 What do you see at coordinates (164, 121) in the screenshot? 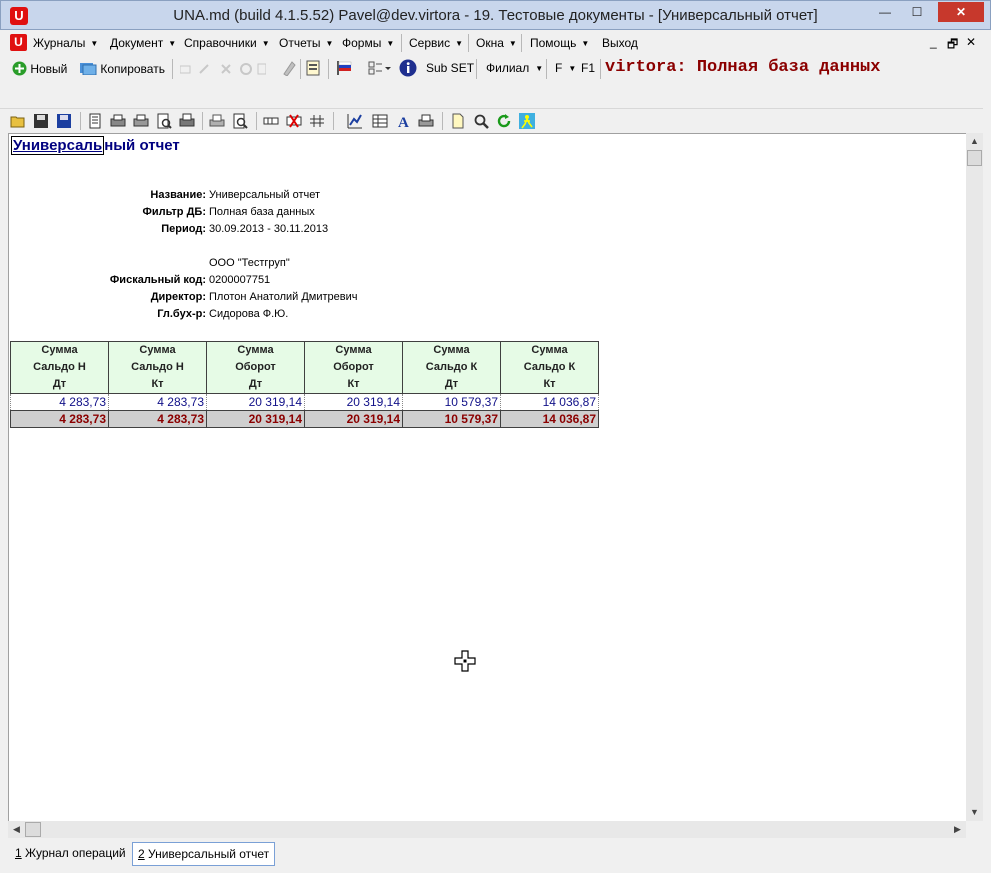
I see `print-preview-icon` at bounding box center [164, 121].